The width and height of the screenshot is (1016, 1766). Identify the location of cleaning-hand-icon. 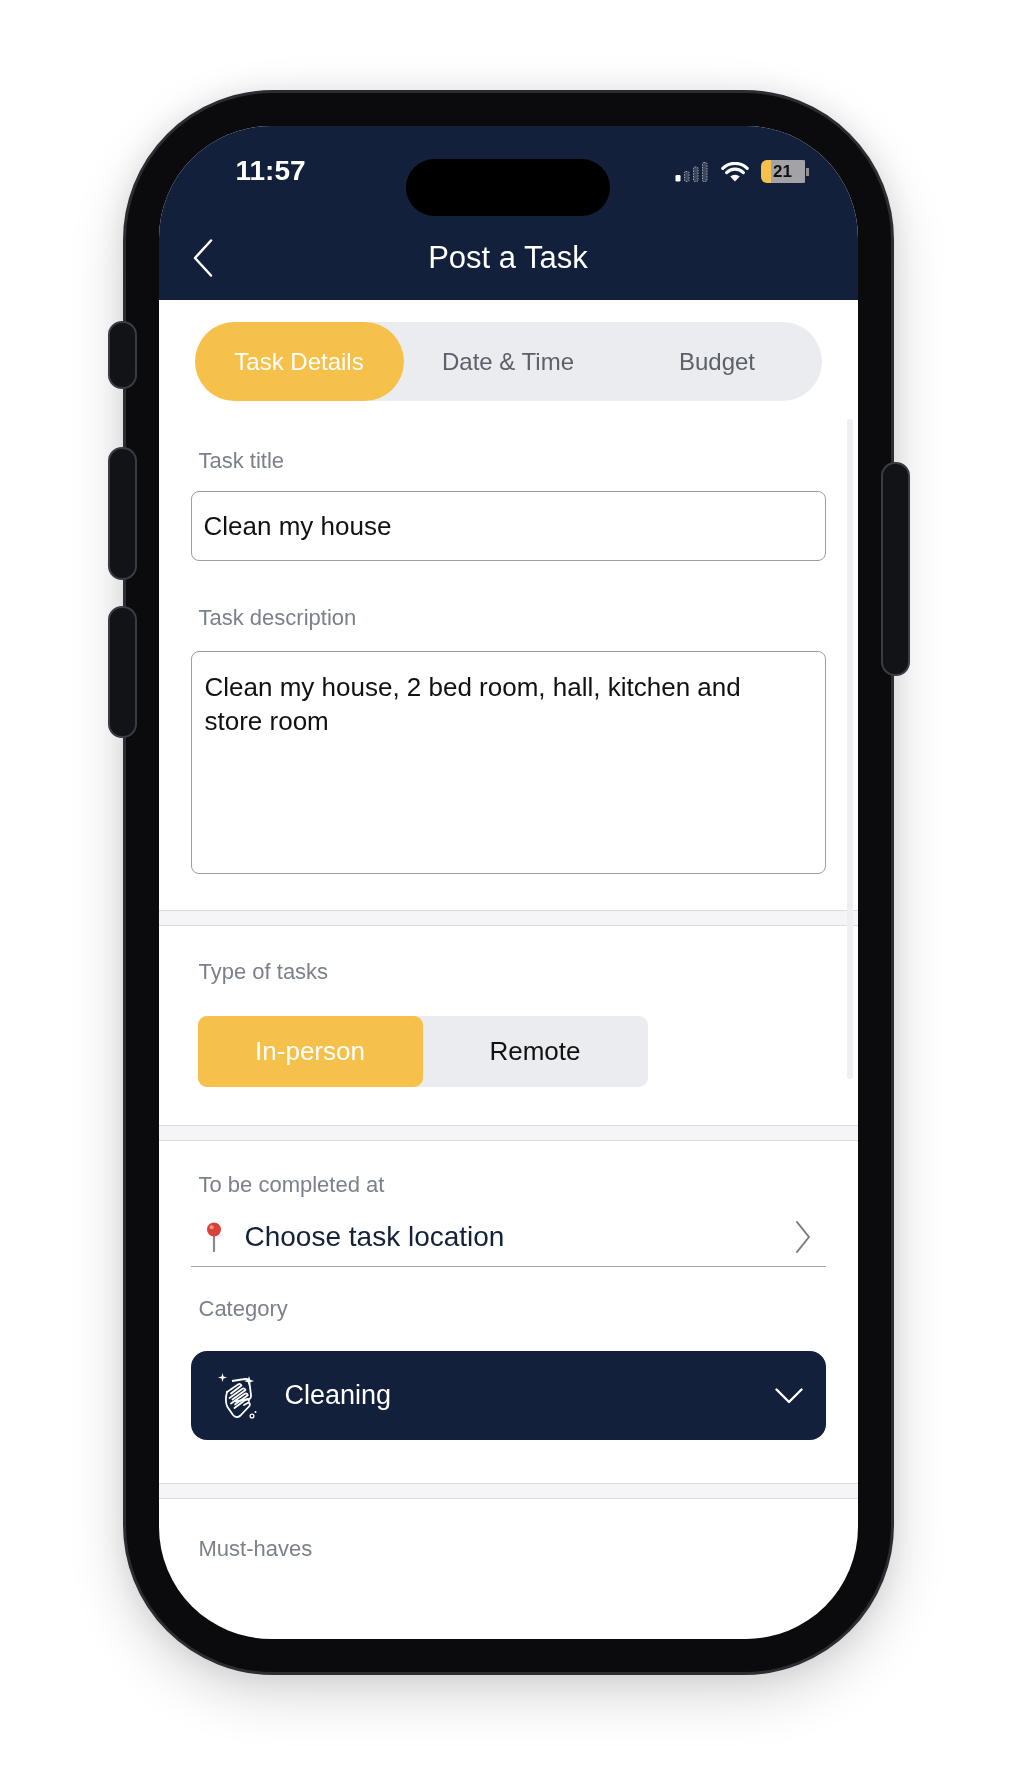
(237, 1395).